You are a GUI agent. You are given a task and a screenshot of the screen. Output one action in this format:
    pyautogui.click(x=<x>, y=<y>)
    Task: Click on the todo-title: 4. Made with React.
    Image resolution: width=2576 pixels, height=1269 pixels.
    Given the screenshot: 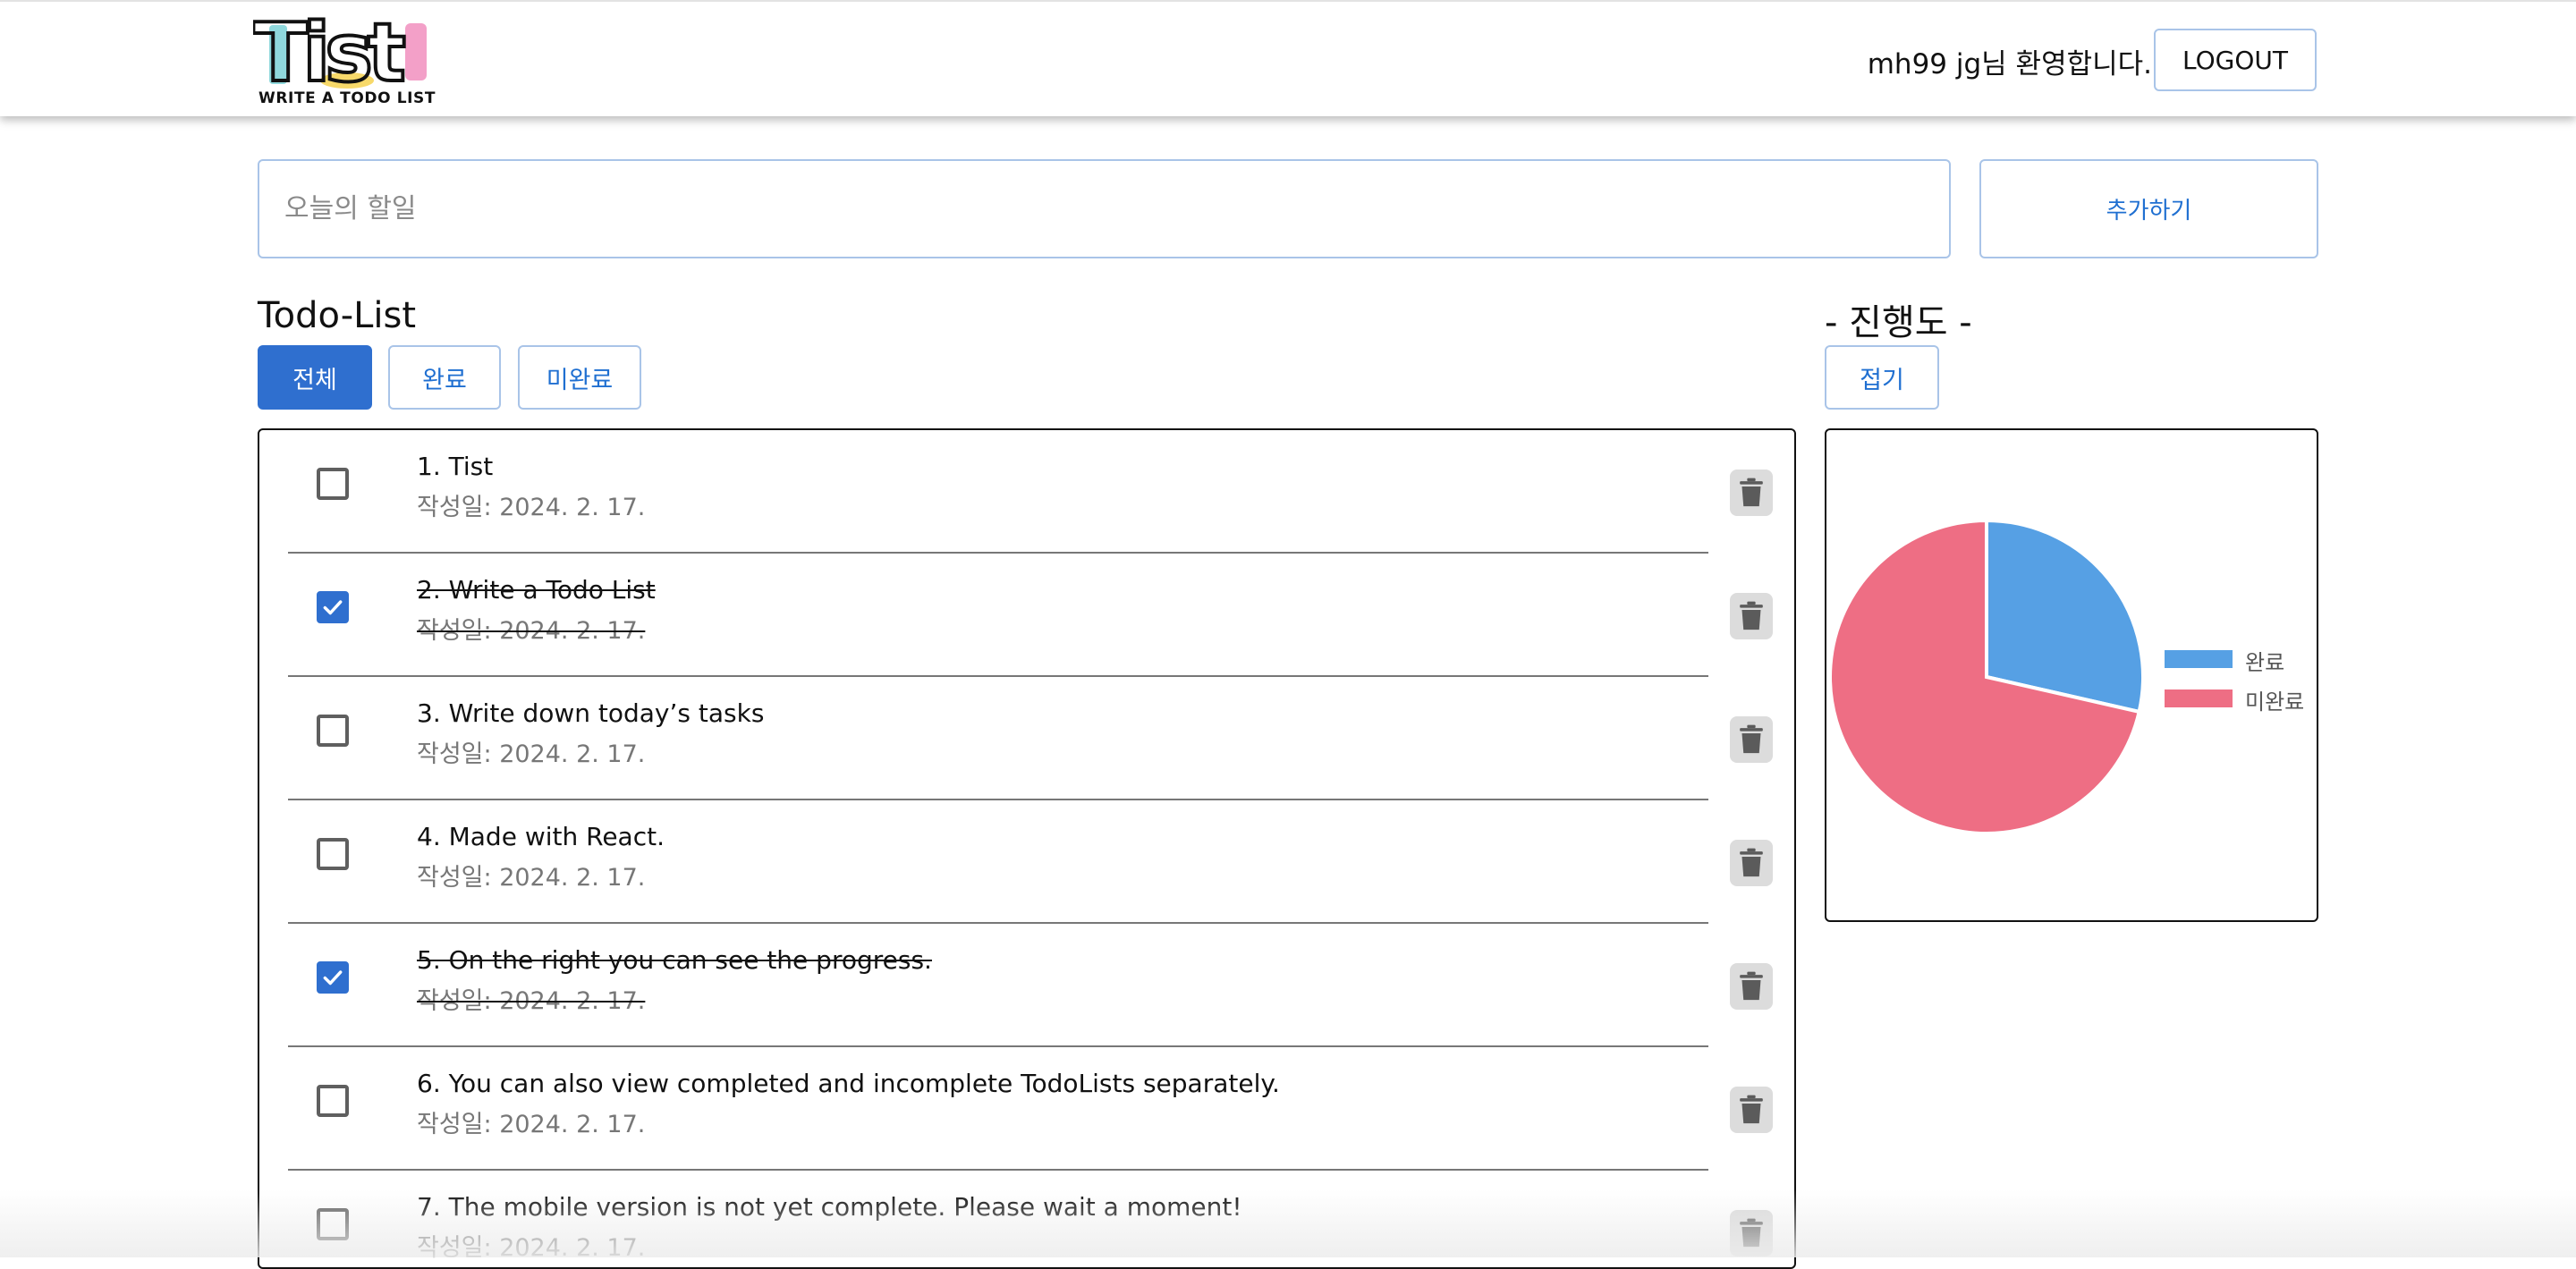 What is the action you would take?
    pyautogui.click(x=541, y=836)
    